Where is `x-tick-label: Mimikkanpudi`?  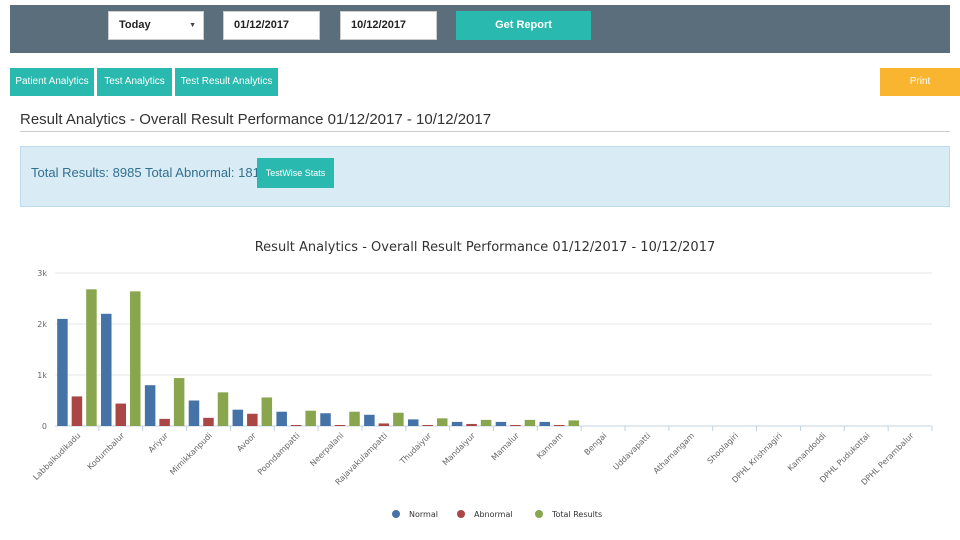 x-tick-label: Mimikkanpudi is located at coordinates (191, 454).